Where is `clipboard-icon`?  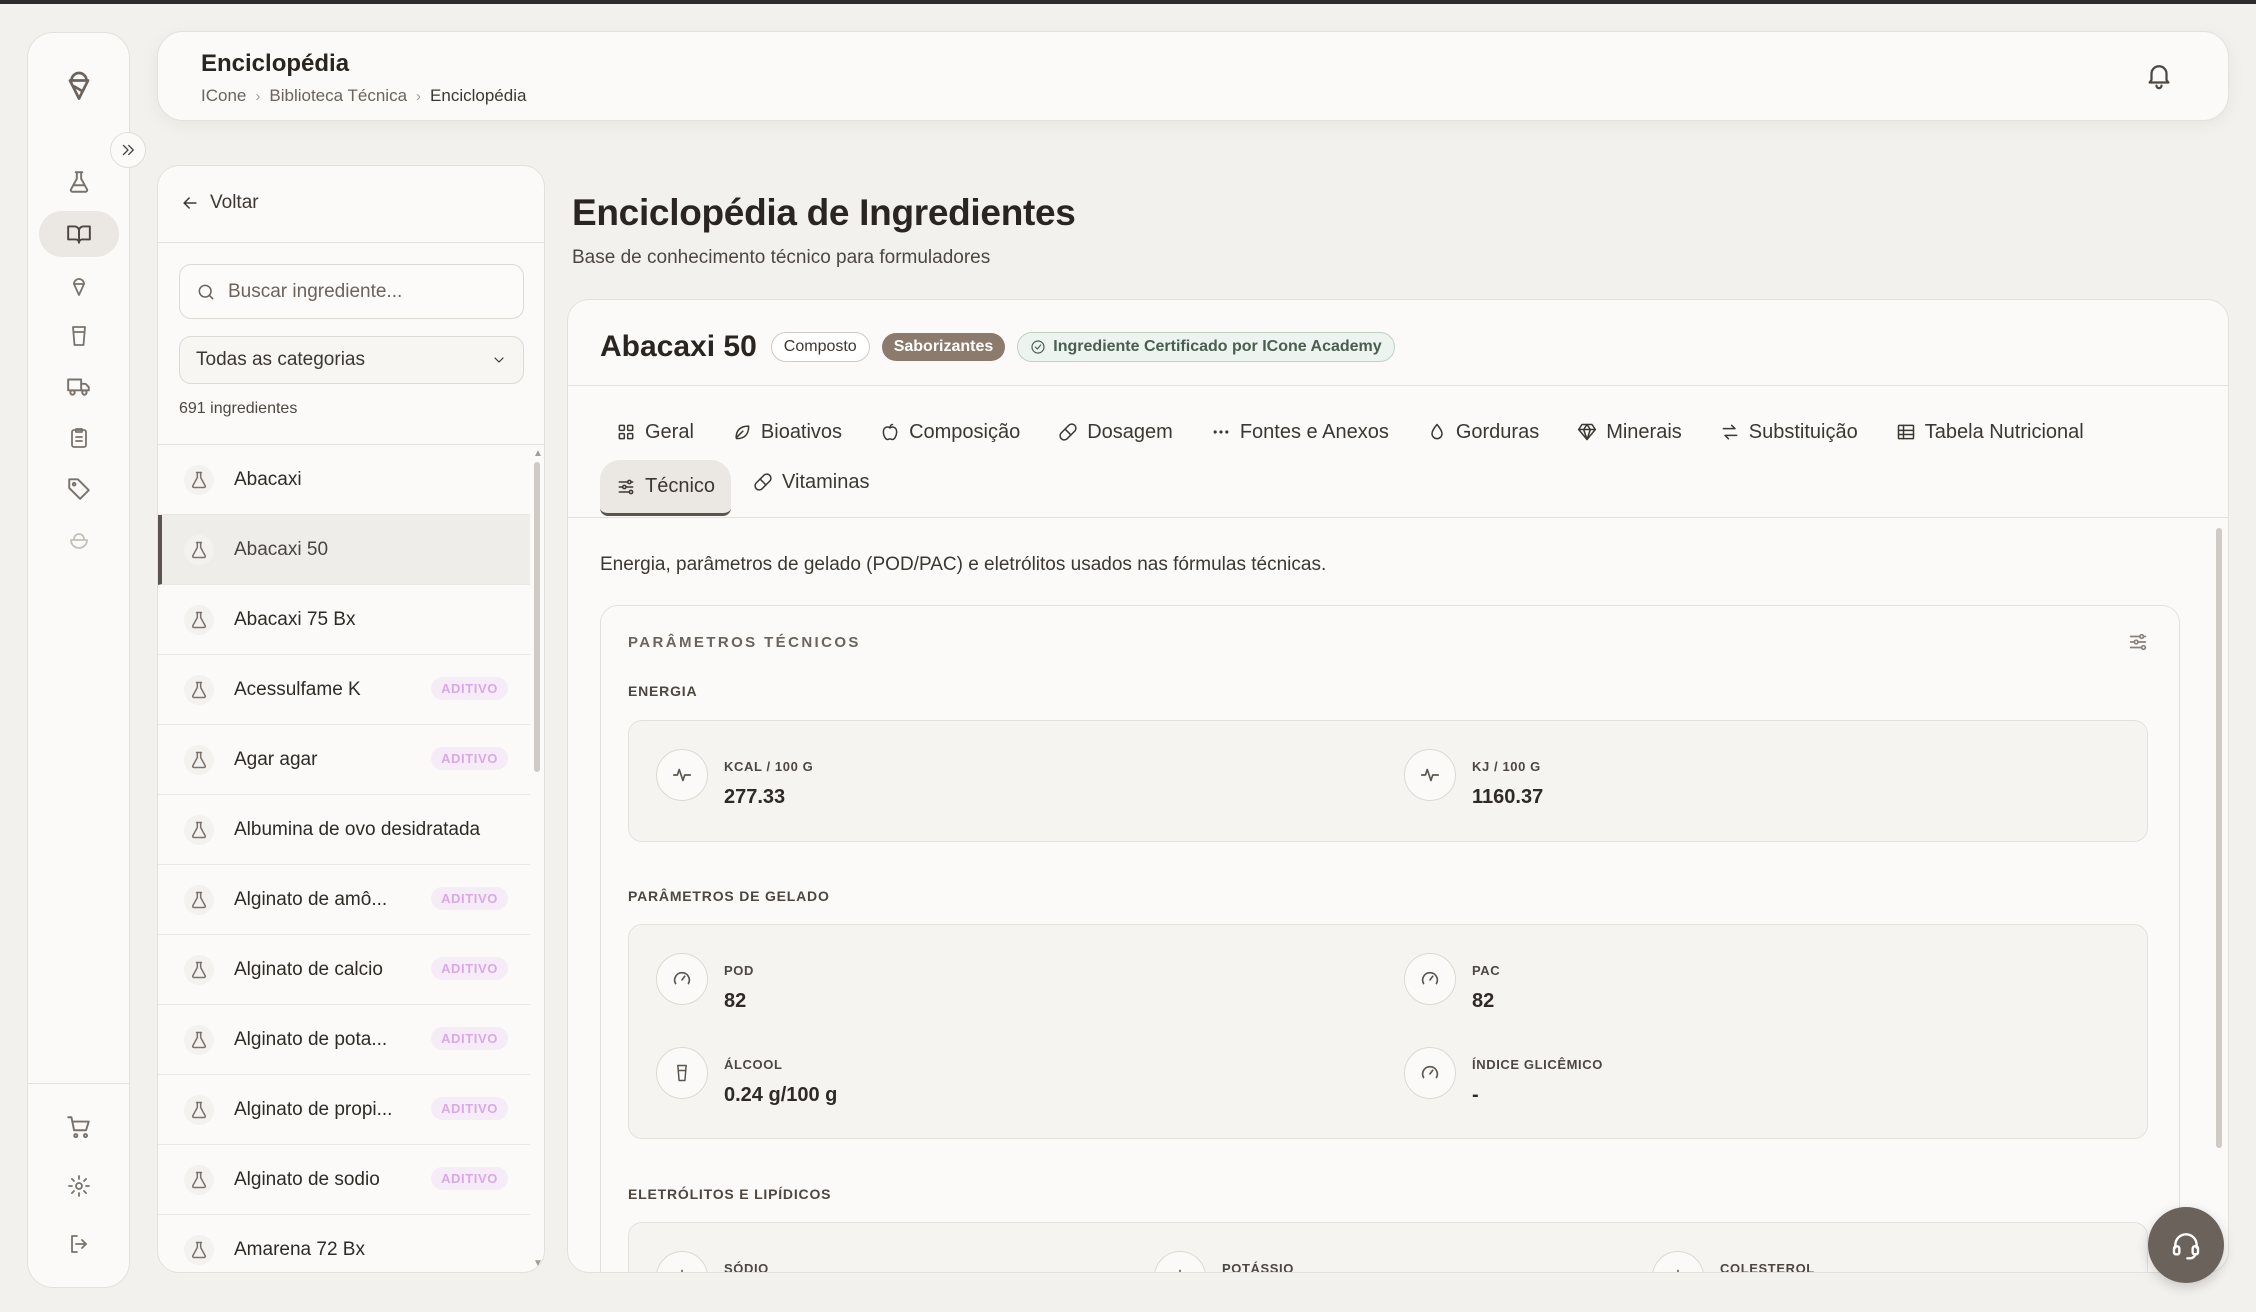
clipboard-icon is located at coordinates (79, 438).